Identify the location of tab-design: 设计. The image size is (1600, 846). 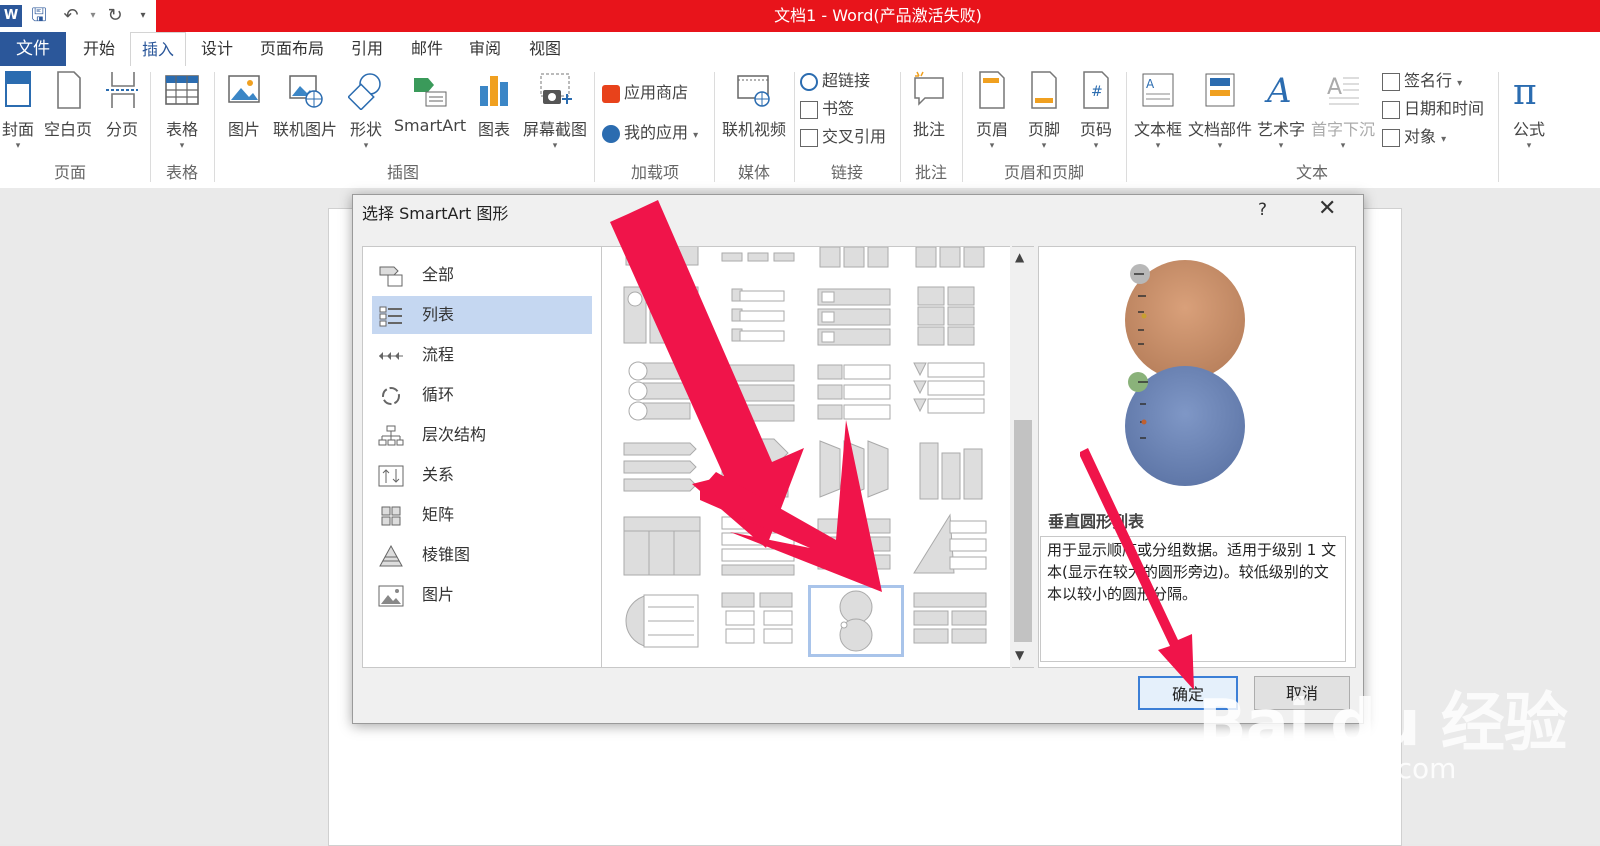
(217, 49).